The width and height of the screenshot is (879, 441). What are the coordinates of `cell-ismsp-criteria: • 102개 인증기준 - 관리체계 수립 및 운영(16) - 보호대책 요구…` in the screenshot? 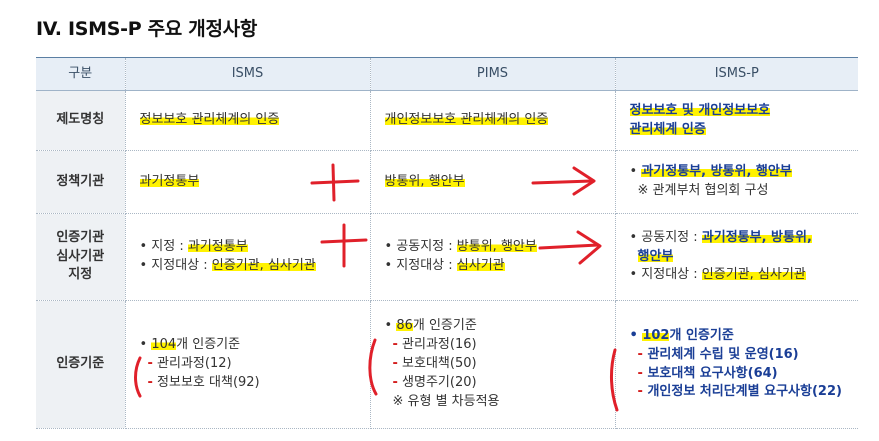 It's located at (736, 364).